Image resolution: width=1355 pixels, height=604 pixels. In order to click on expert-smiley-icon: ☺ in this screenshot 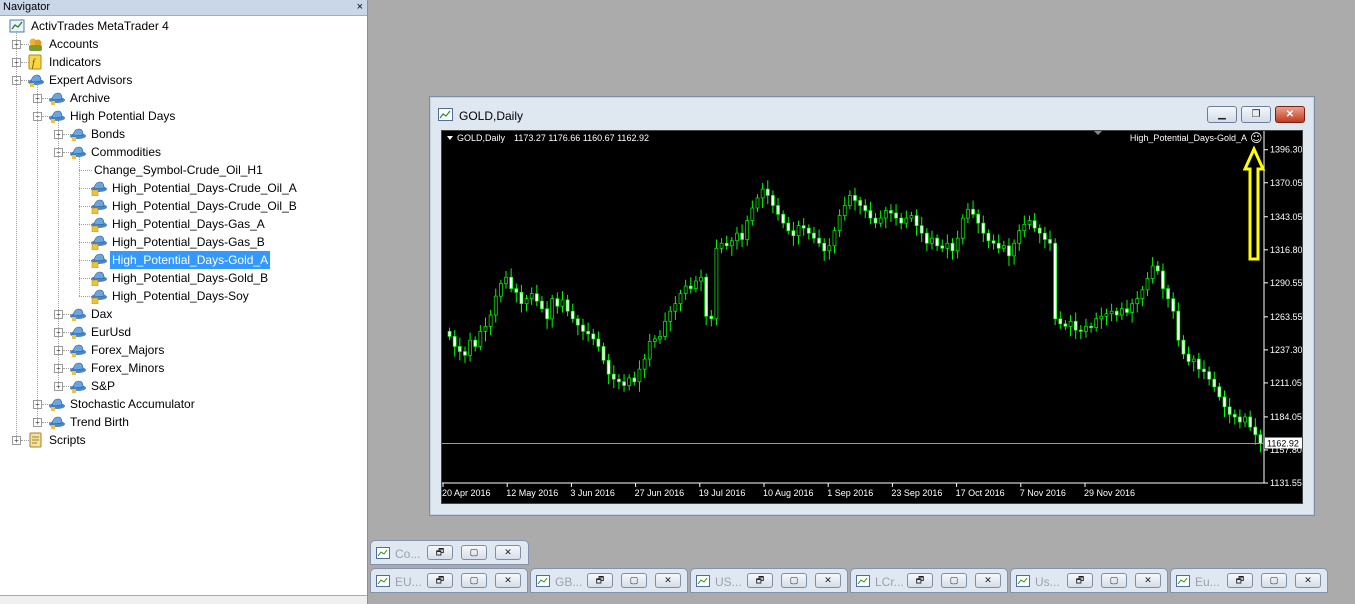, I will do `click(1256, 138)`.